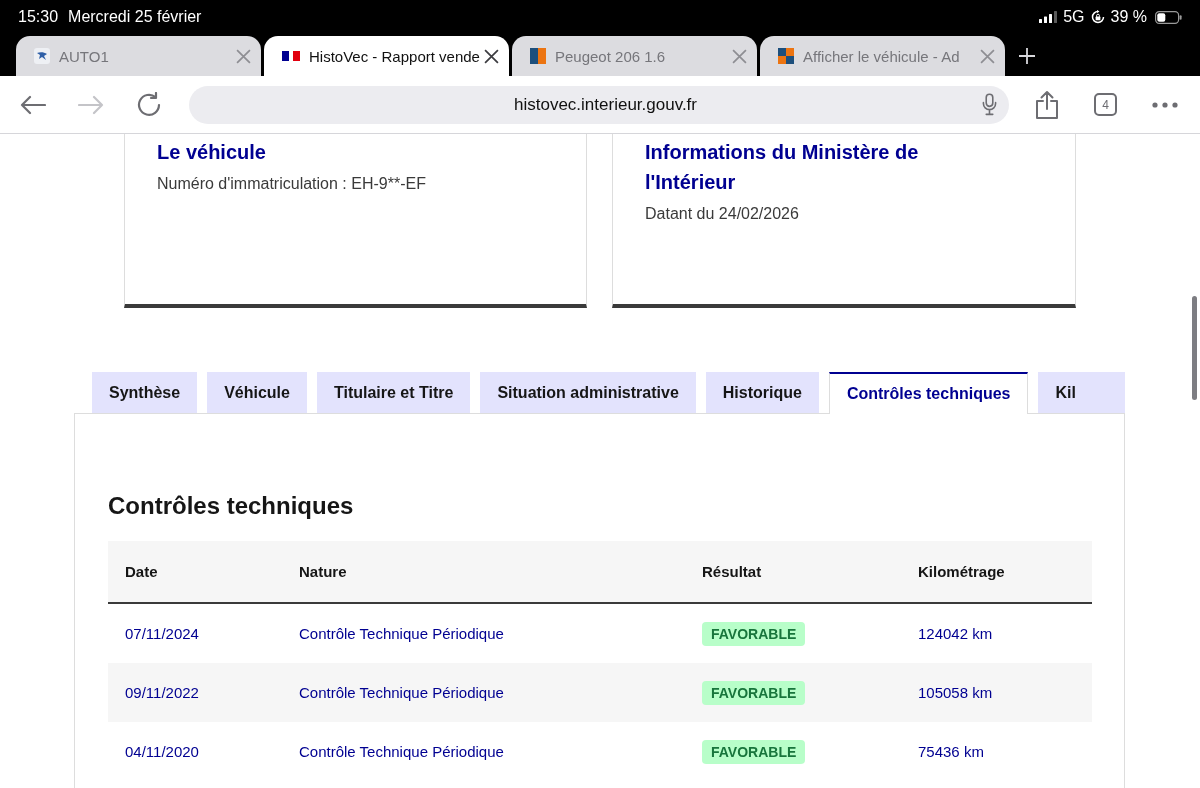 The image size is (1200, 788). What do you see at coordinates (538, 56) in the screenshot?
I see `split-square-icon` at bounding box center [538, 56].